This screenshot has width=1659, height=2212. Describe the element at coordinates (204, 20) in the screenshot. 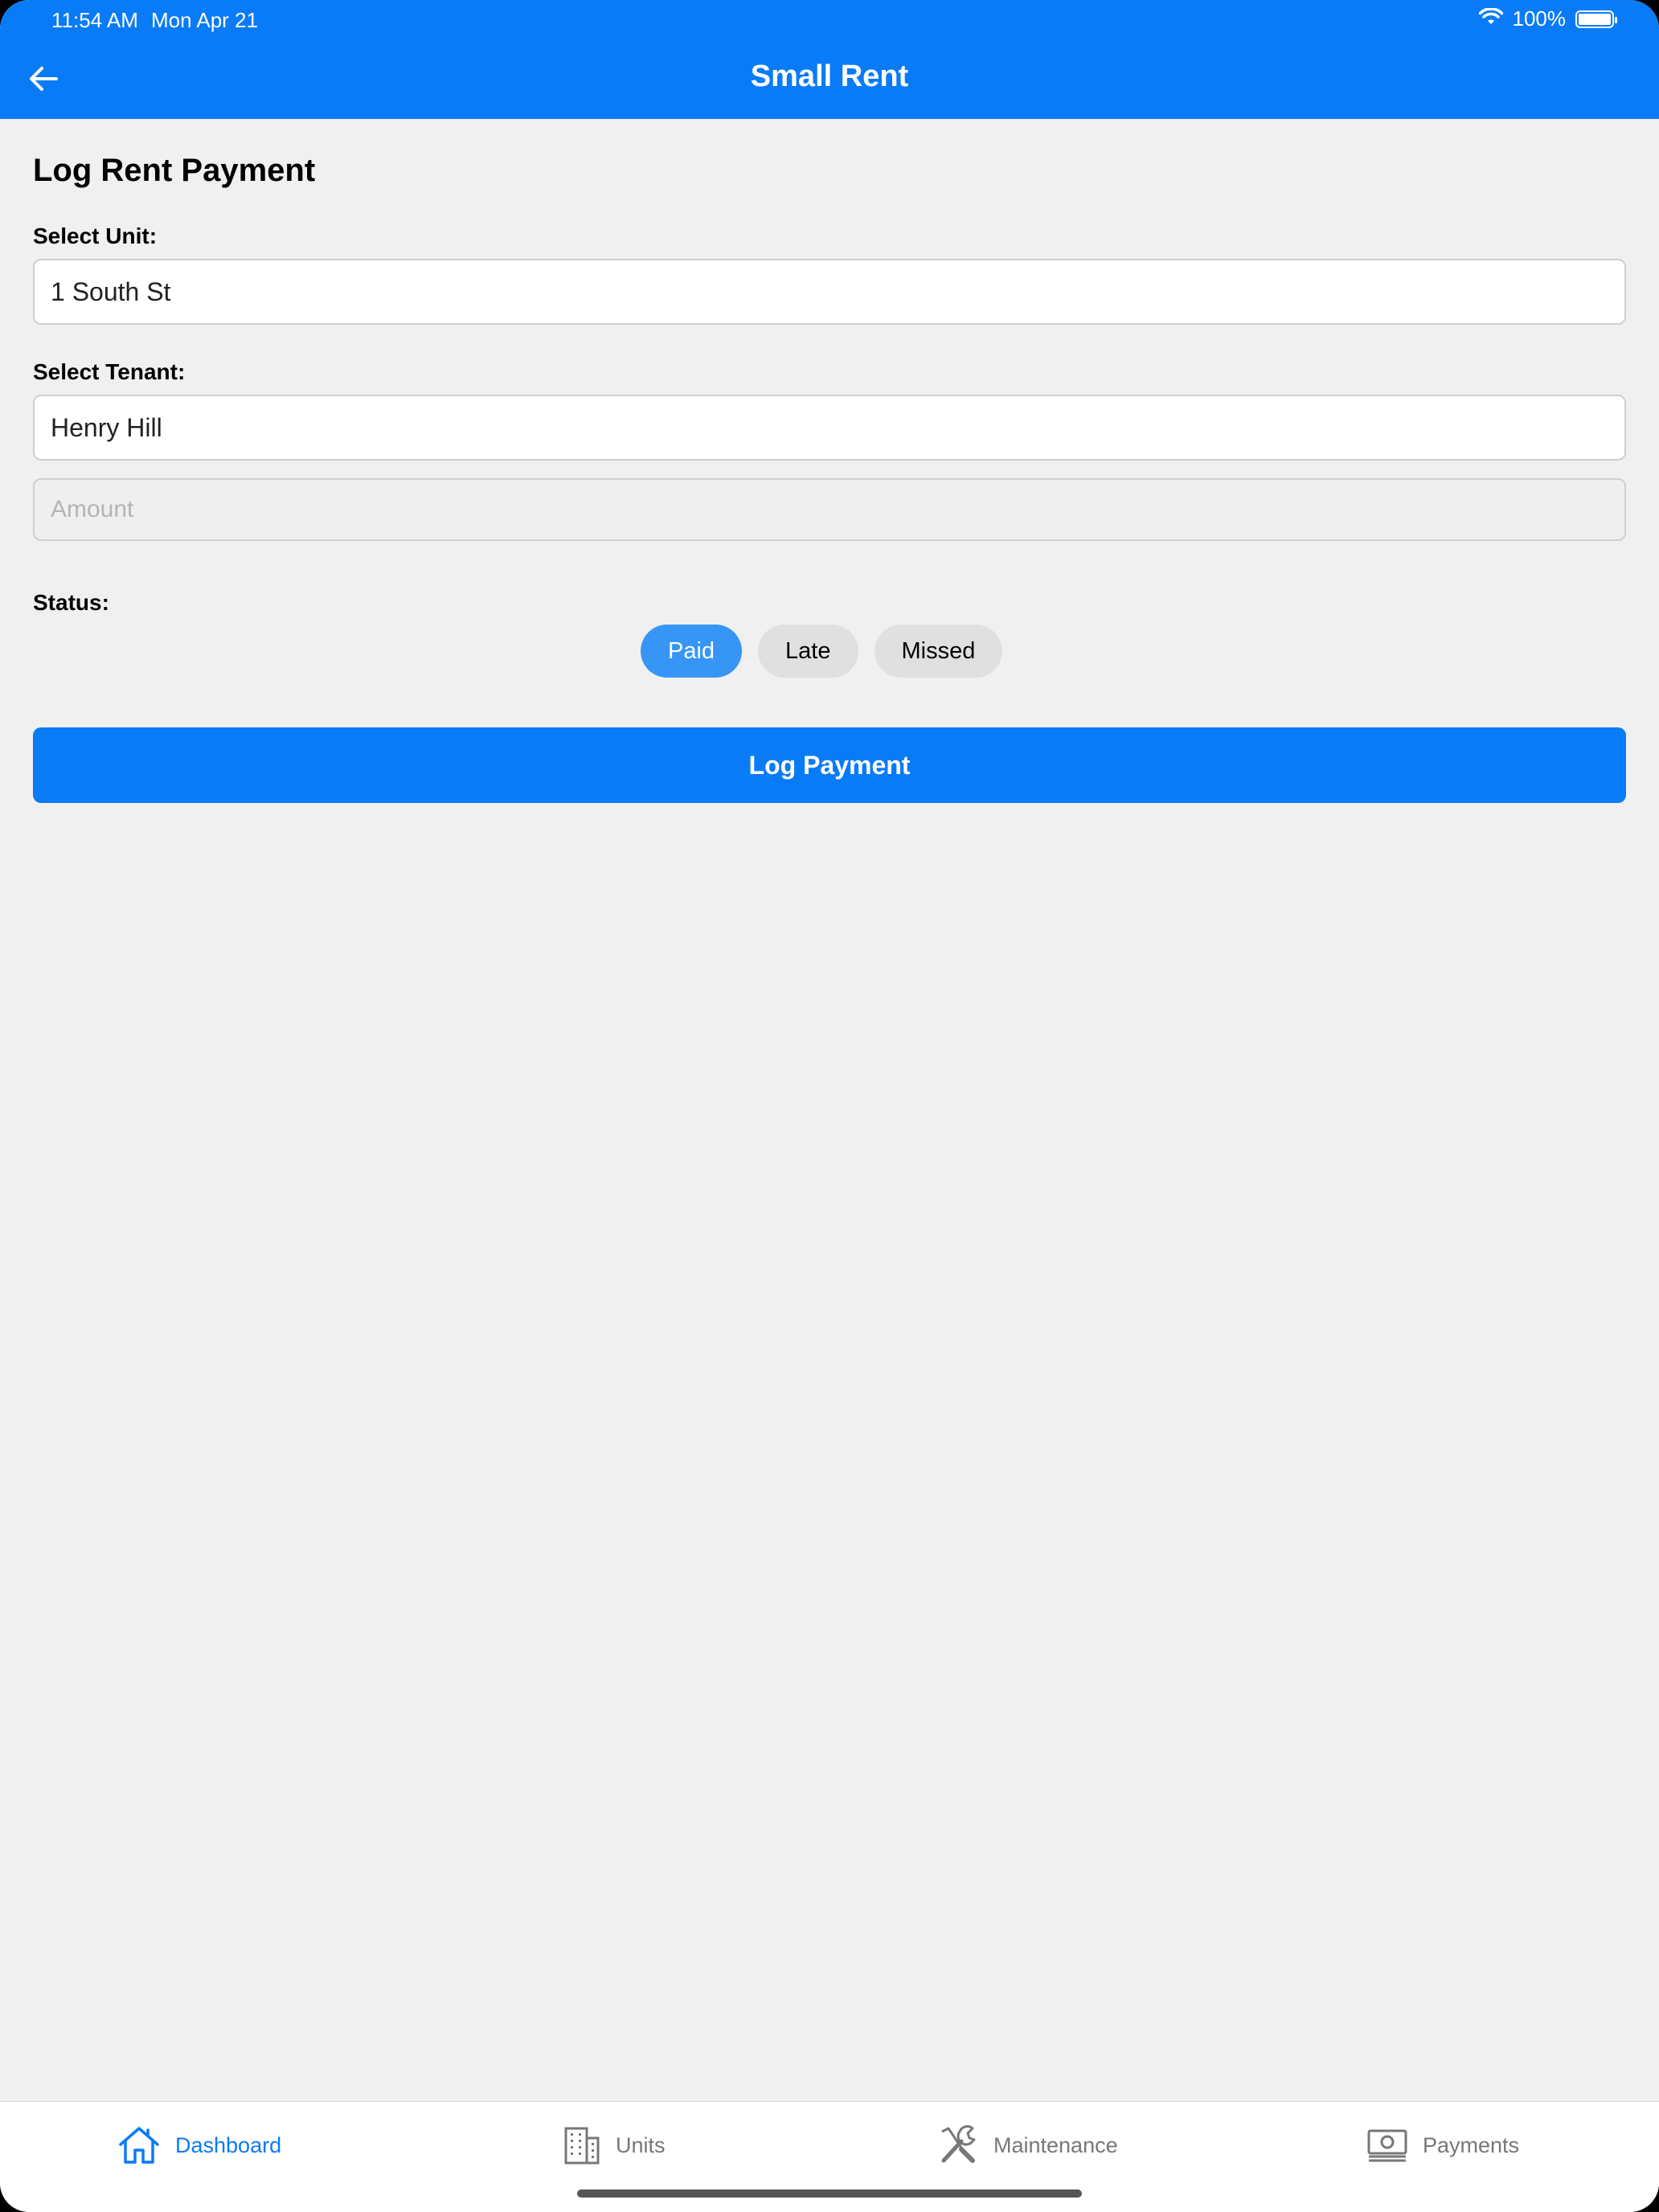

I see `status-date: Mon Apr 21` at that location.